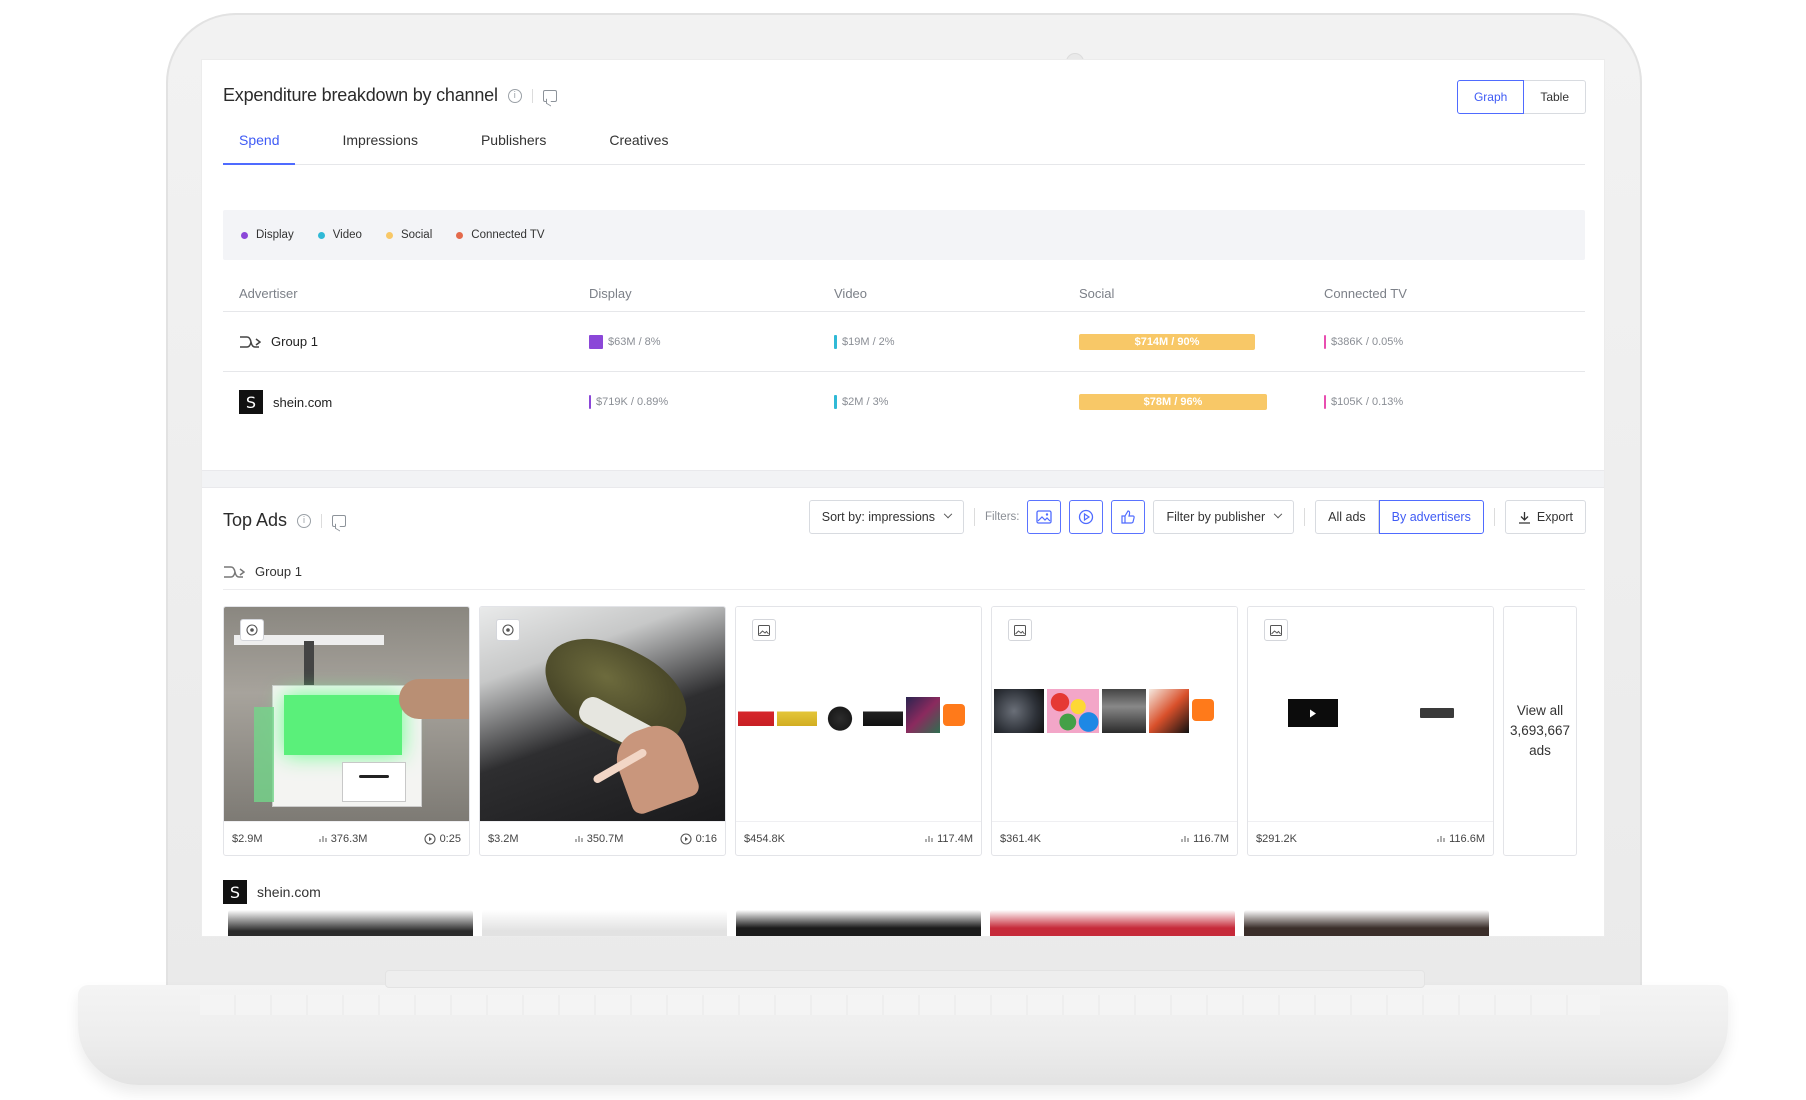  I want to click on ad-card-footer: $454.8K 117.4M, so click(858, 838).